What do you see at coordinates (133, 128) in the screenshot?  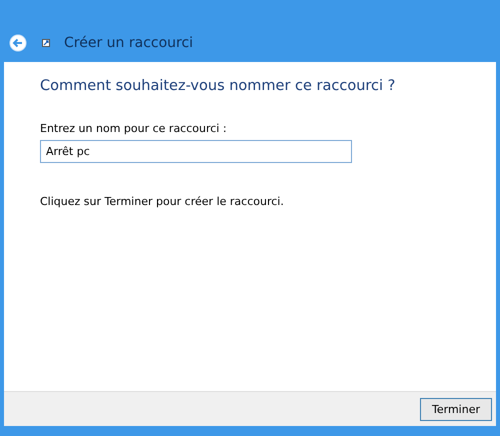 I see `field-label: Entrez un nom pour ce raccourci :` at bounding box center [133, 128].